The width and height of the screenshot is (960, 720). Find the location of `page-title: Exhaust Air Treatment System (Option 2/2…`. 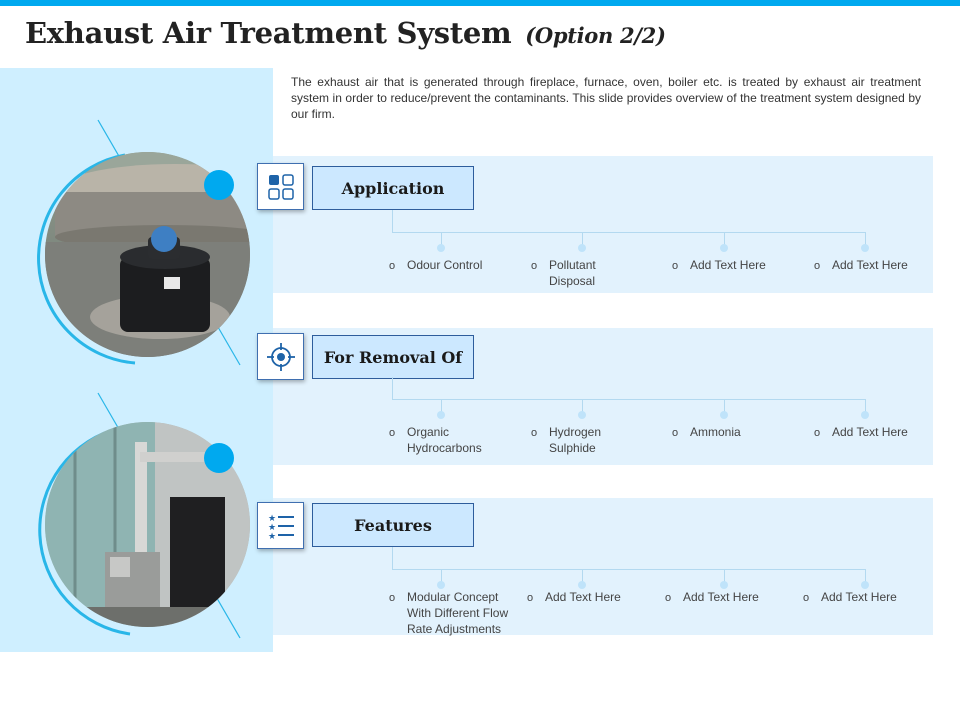

page-title: Exhaust Air Treatment System (Option 2/2… is located at coordinates (345, 33).